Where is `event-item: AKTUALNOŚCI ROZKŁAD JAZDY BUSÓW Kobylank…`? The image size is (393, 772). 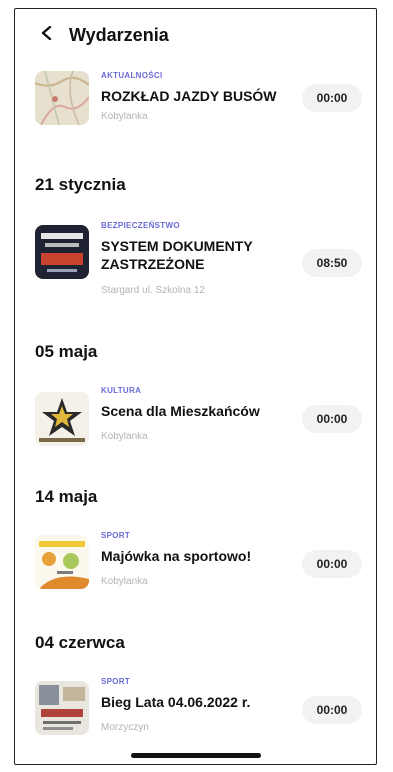 event-item: AKTUALNOŚCI ROZKŁAD JAZDY BUSÓW Kobylank… is located at coordinates (195, 106).